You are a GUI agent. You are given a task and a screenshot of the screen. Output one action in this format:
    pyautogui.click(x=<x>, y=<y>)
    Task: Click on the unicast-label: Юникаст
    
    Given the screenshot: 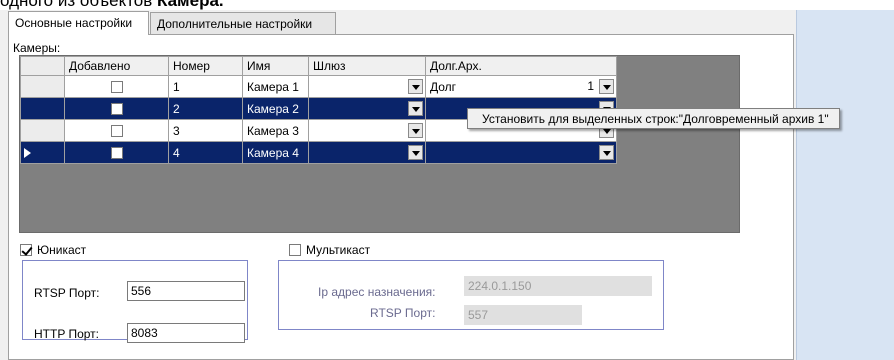 What is the action you would take?
    pyautogui.click(x=62, y=250)
    